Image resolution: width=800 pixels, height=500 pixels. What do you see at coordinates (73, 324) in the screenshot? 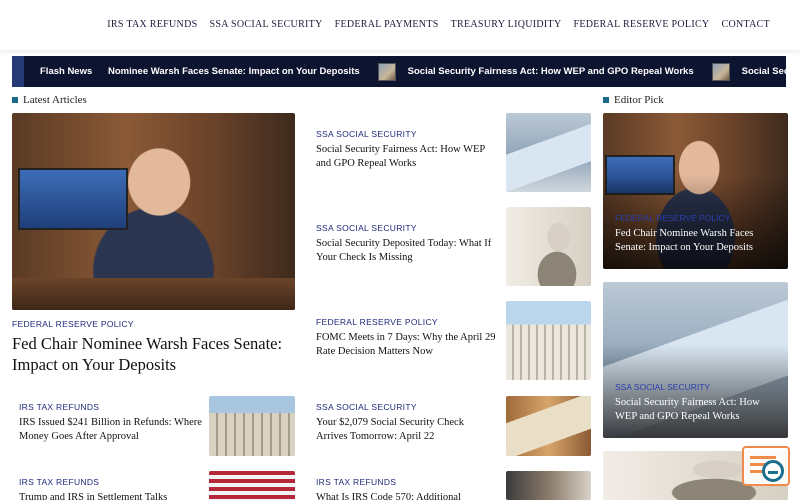
I see `featured-category: FEDERAL RESERVE POLICY` at bounding box center [73, 324].